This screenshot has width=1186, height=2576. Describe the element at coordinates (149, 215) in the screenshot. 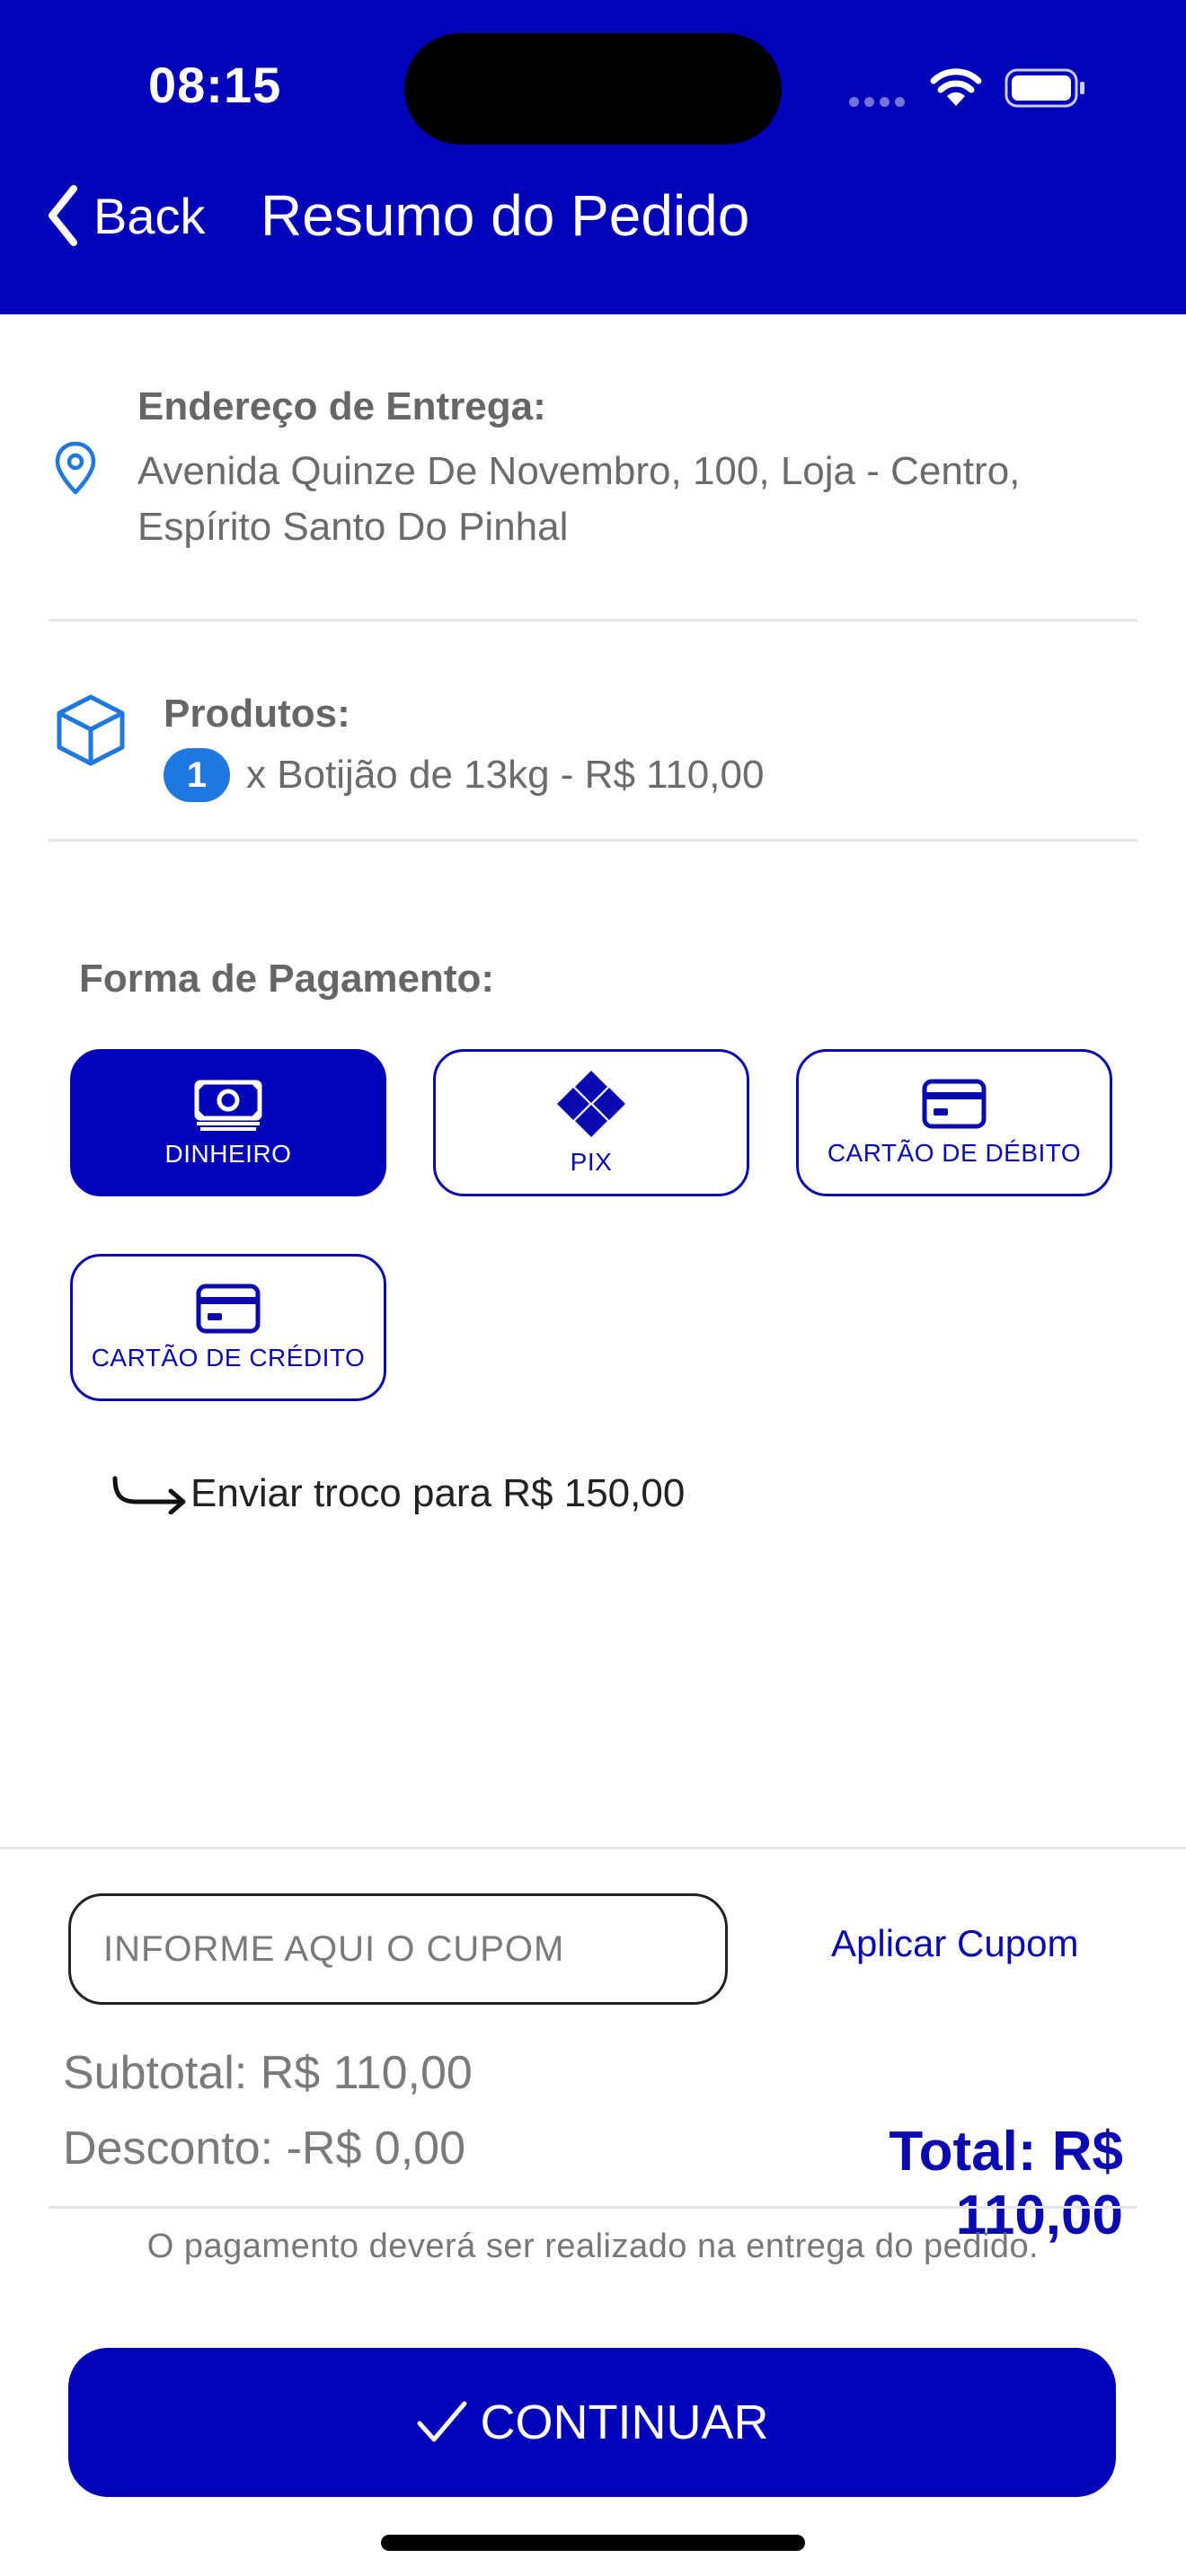

I see `back-label: Back` at that location.